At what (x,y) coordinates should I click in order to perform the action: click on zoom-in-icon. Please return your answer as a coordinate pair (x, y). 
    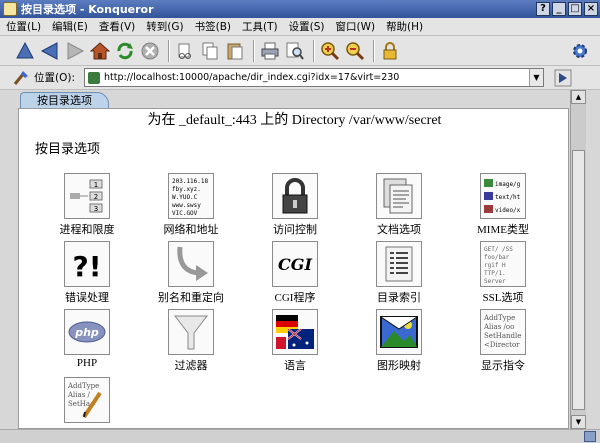
    Looking at the image, I should click on (330, 50).